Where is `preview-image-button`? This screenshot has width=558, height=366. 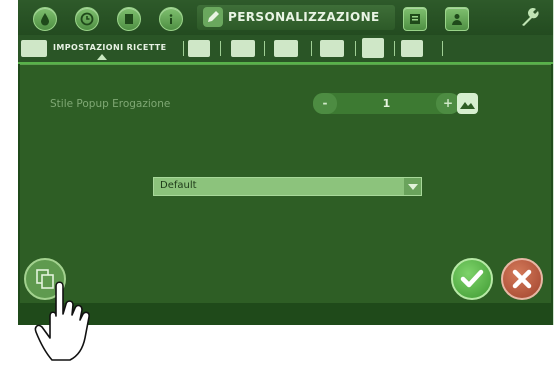 preview-image-button is located at coordinates (467, 103).